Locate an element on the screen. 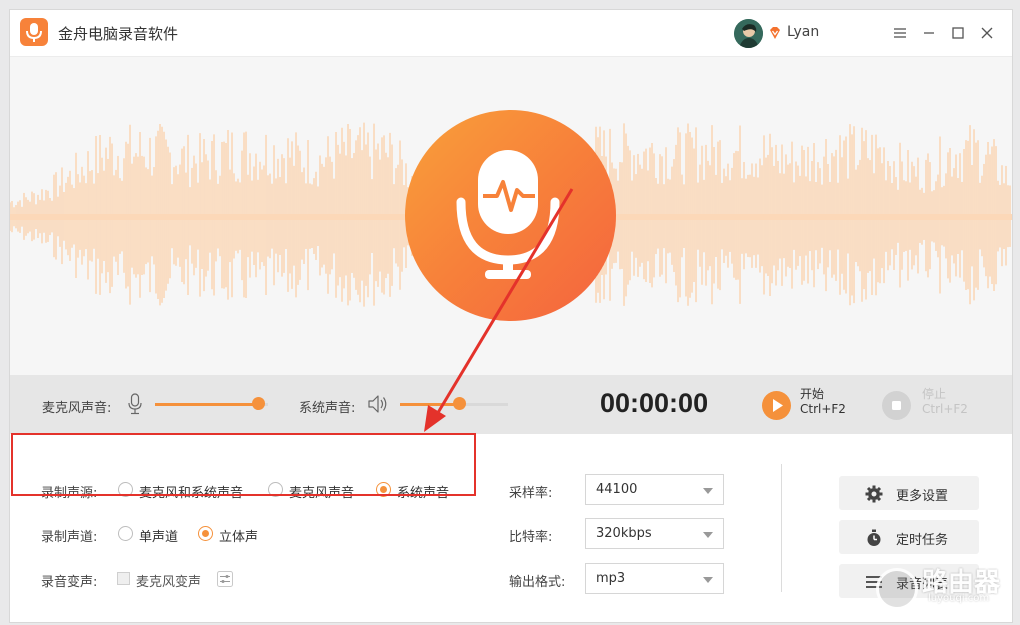 The width and height of the screenshot is (1020, 625). channel-option-stereo: 立体声 is located at coordinates (238, 535).